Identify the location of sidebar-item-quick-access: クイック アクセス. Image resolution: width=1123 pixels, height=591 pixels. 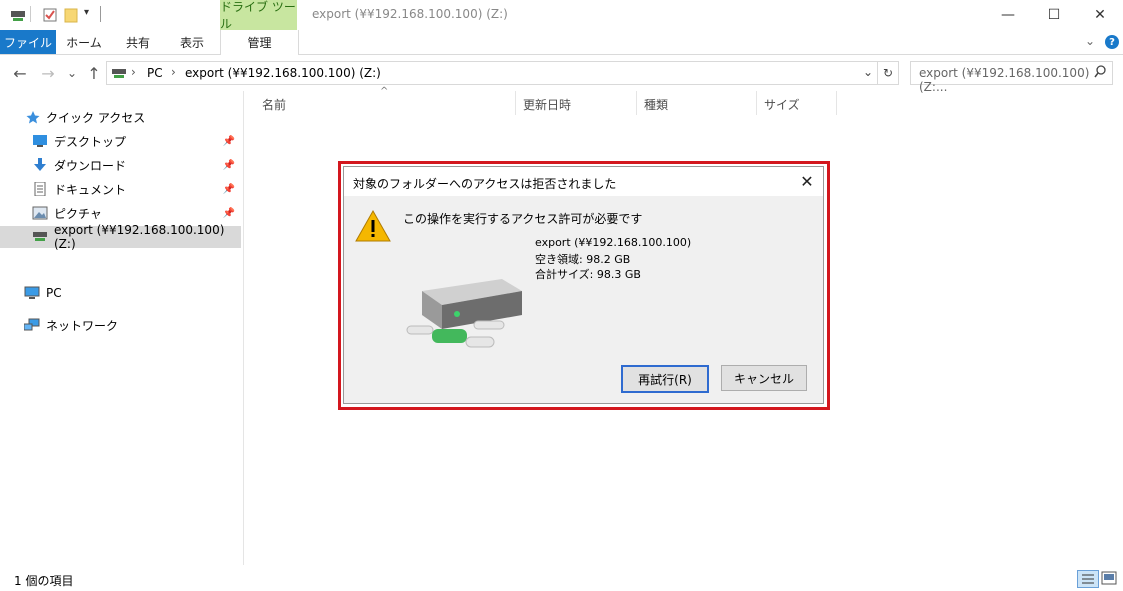
(120, 117).